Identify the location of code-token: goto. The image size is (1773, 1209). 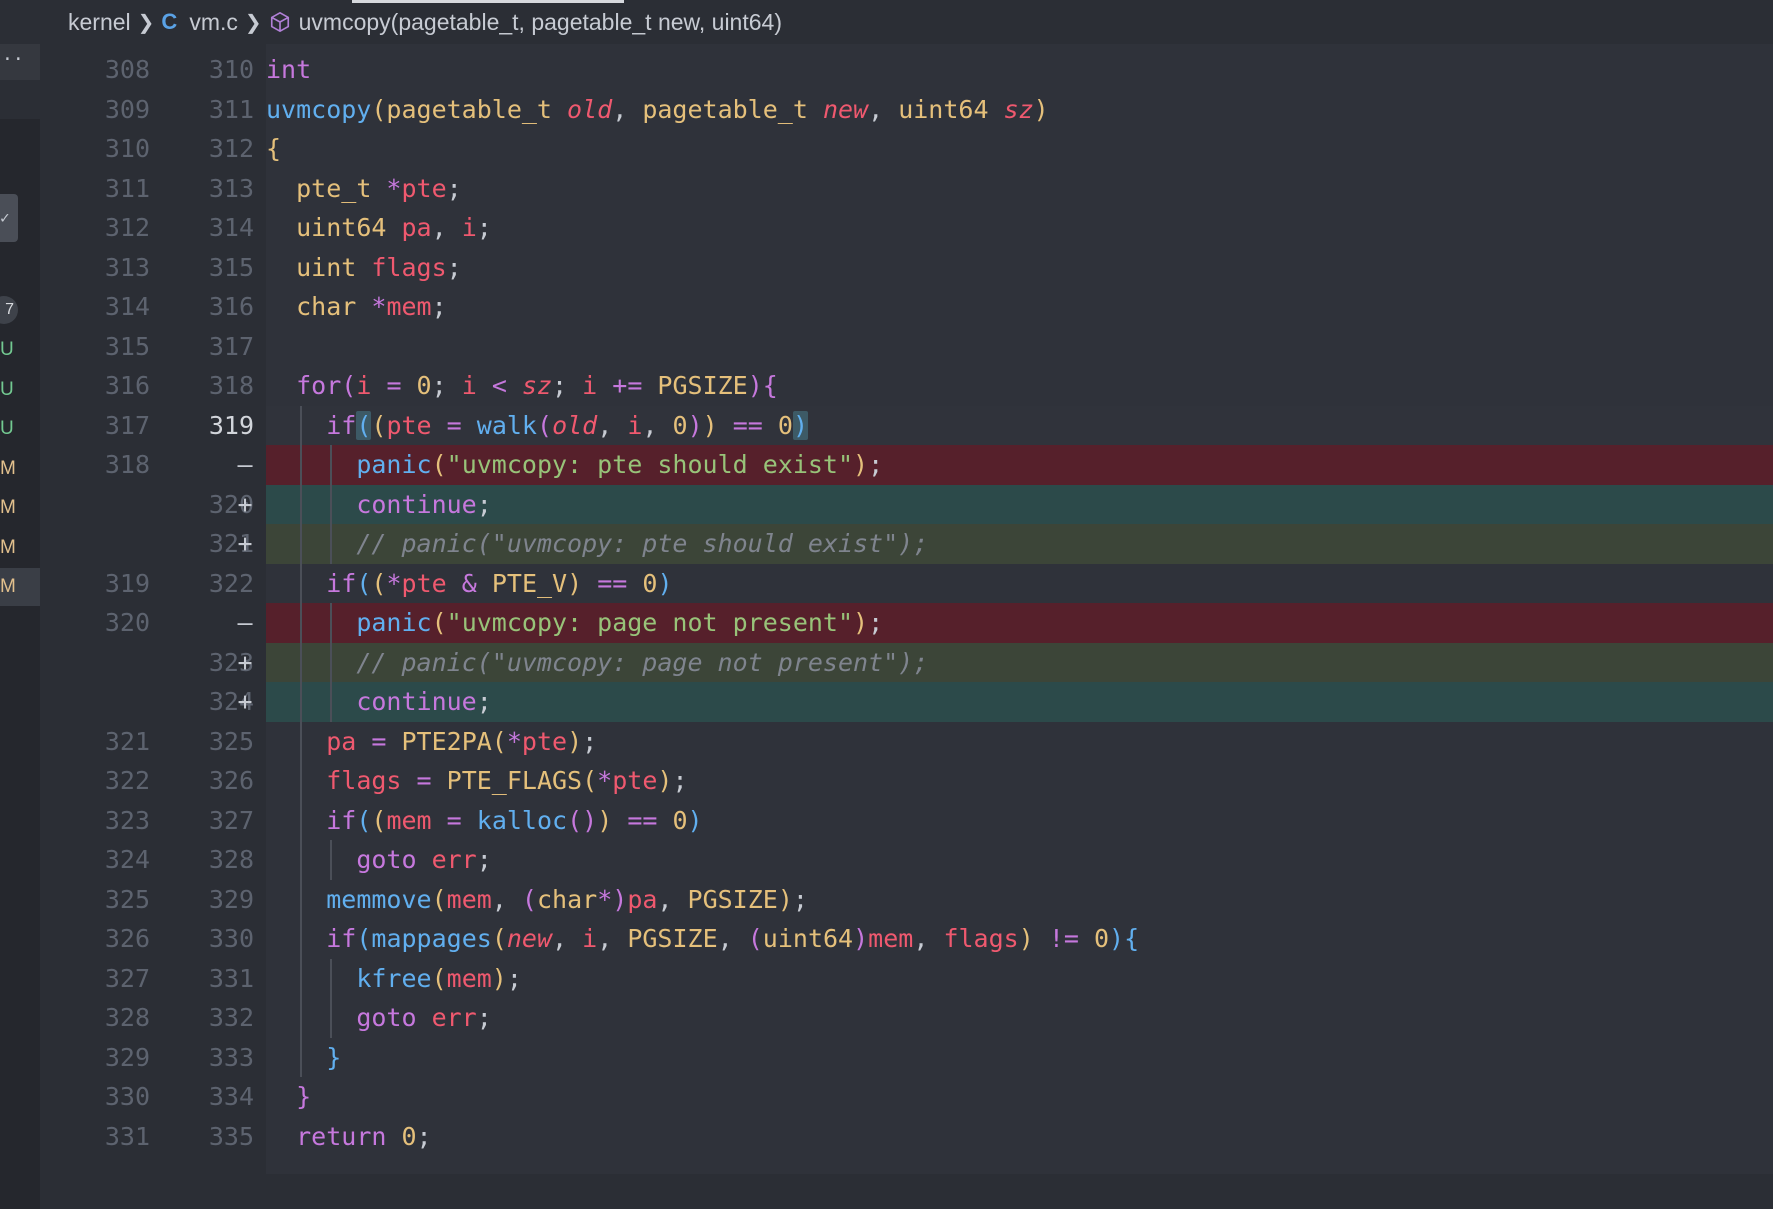
(394, 859).